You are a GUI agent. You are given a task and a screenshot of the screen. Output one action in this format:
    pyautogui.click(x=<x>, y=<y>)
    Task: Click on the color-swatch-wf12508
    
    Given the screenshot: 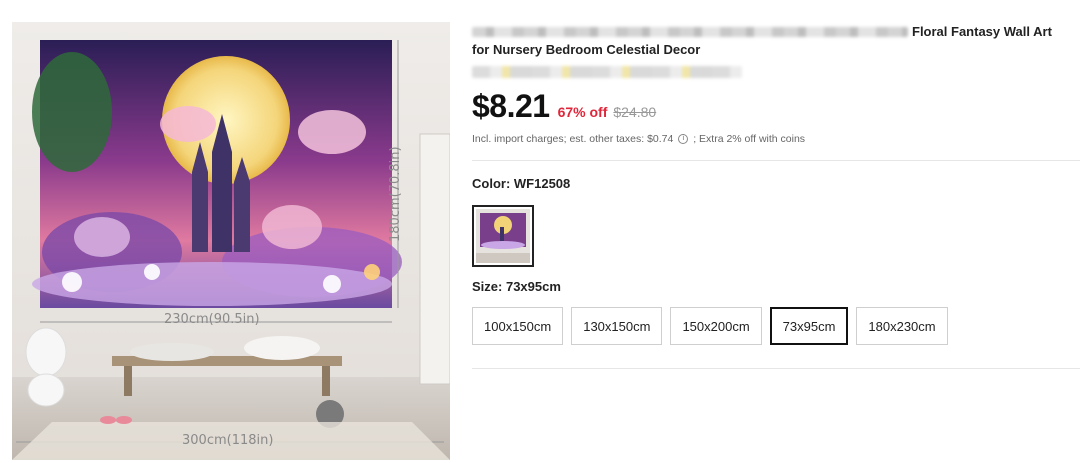 What is the action you would take?
    pyautogui.click(x=503, y=236)
    